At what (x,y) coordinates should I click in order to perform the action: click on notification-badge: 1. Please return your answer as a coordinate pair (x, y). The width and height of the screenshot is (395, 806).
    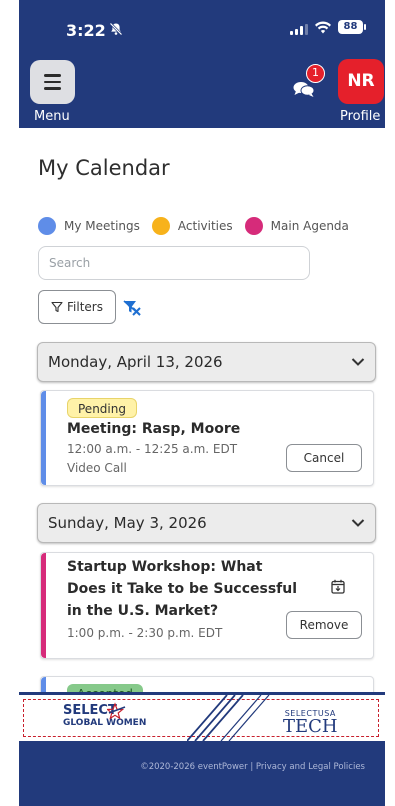
    Looking at the image, I should click on (315, 73).